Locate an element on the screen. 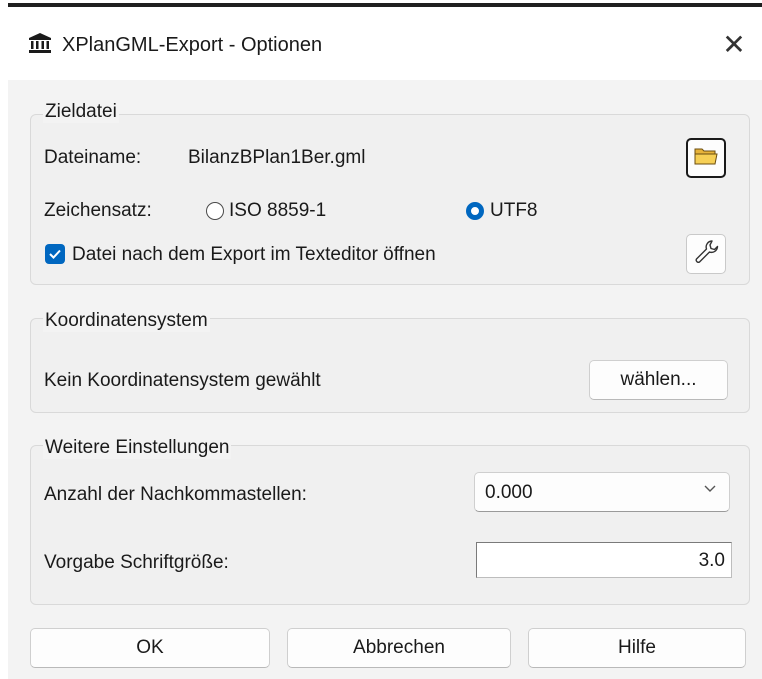  cancel-button: Abbrechen is located at coordinates (399, 648).